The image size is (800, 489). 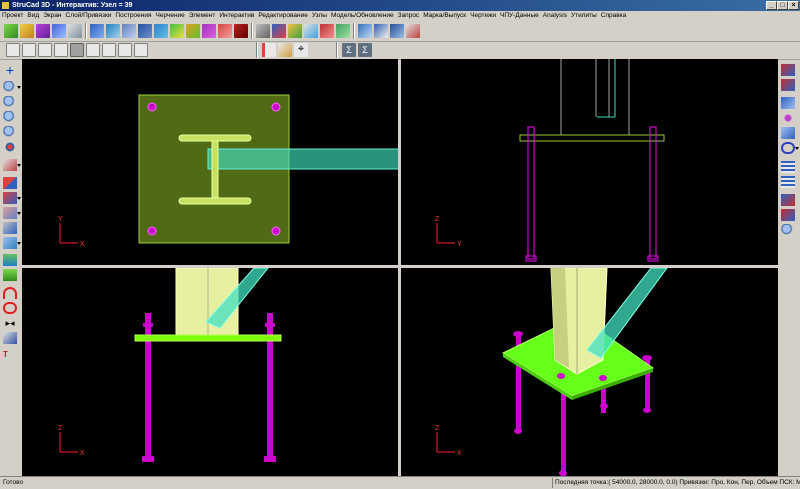 I want to click on member-icon, so click(x=75, y=31).